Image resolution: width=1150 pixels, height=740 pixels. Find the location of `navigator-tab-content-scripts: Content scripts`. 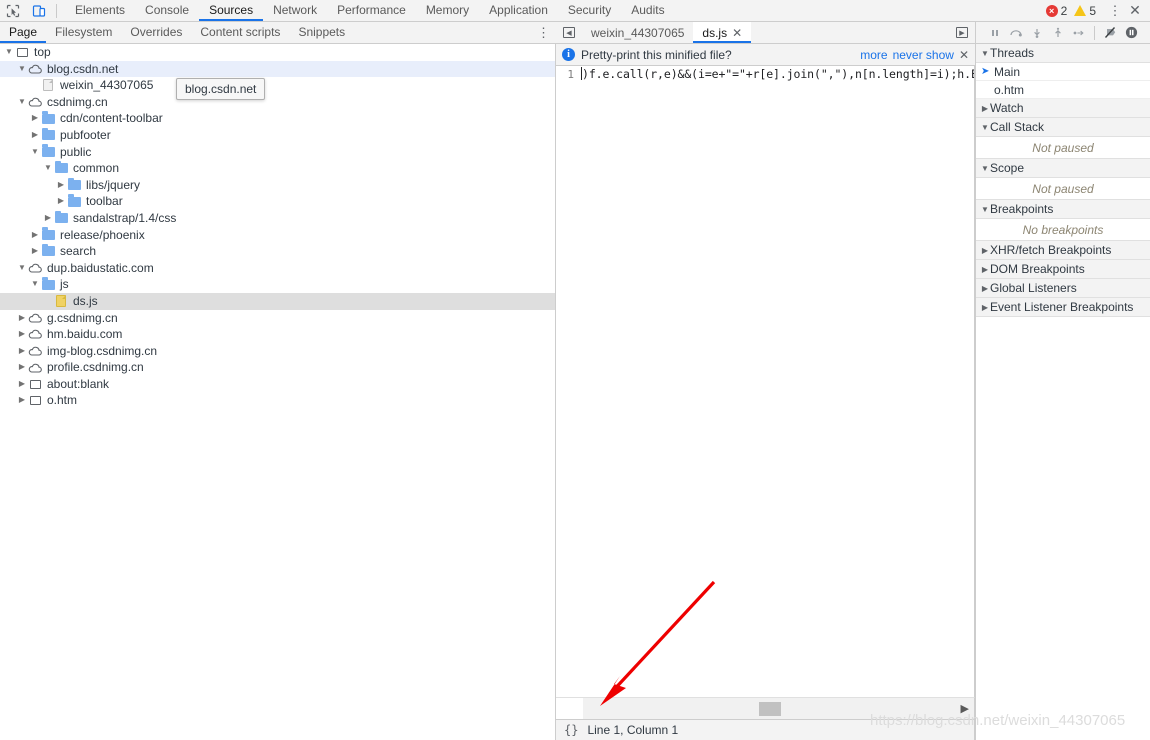

navigator-tab-content-scripts: Content scripts is located at coordinates (240, 32).